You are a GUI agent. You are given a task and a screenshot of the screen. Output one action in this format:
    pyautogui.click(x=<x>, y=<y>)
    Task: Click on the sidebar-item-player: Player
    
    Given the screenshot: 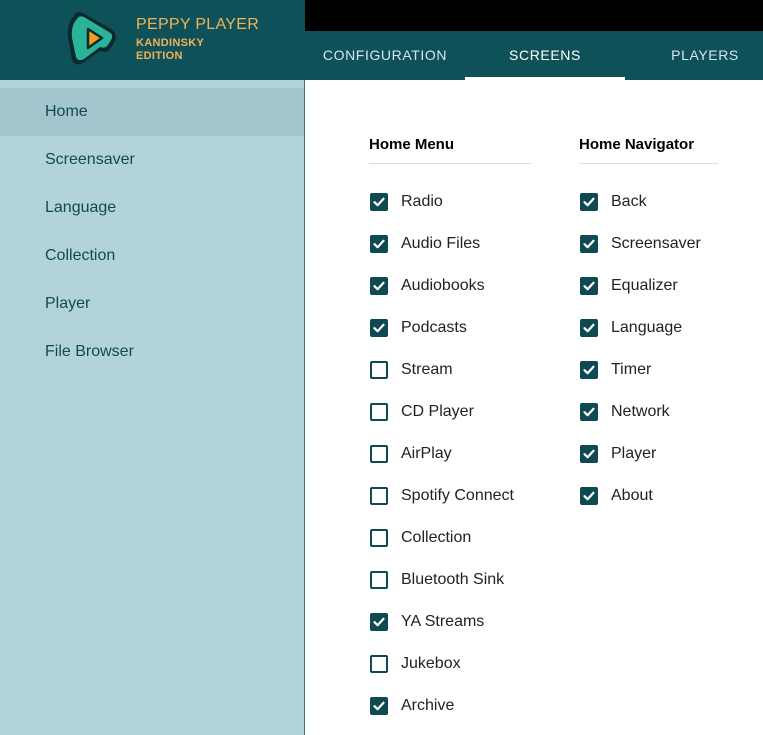 What is the action you would take?
    pyautogui.click(x=152, y=304)
    